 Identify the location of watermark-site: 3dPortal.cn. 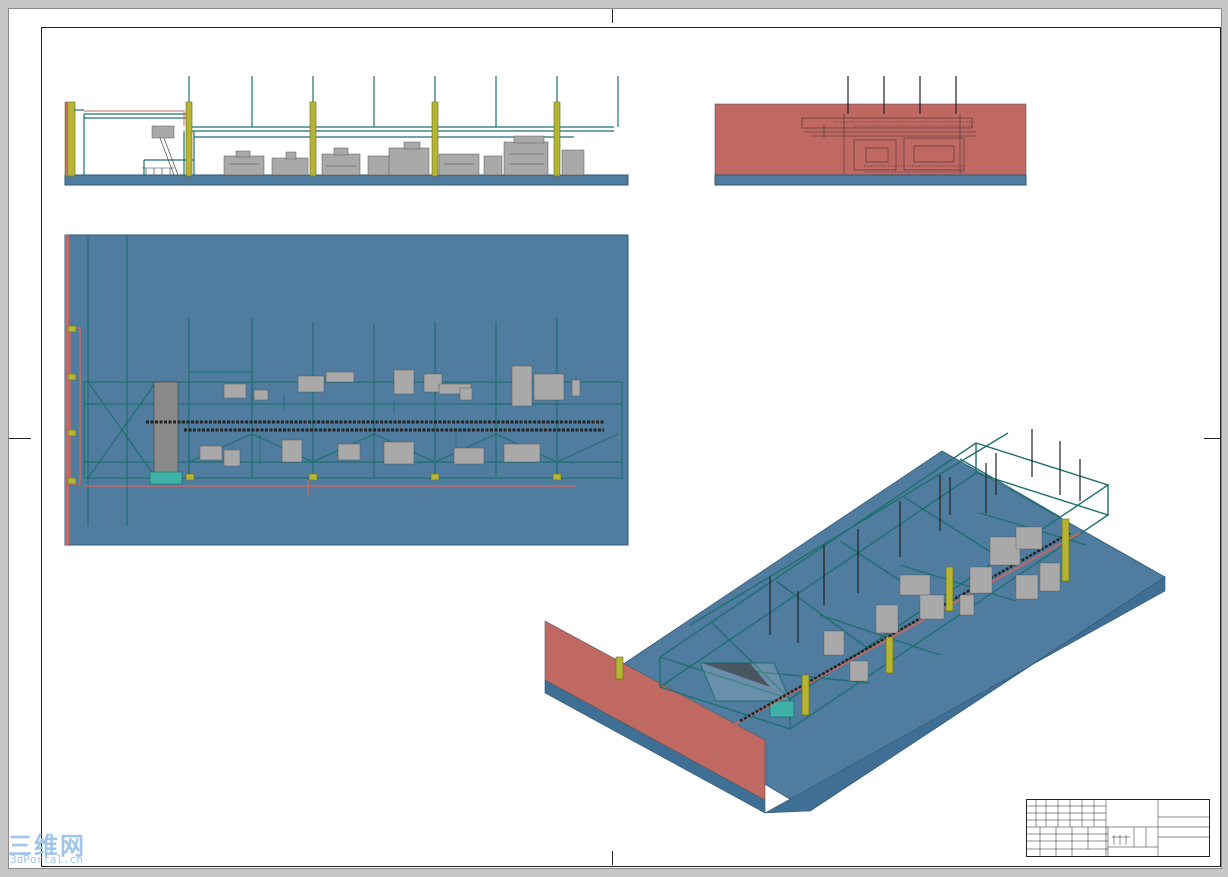
(46, 859).